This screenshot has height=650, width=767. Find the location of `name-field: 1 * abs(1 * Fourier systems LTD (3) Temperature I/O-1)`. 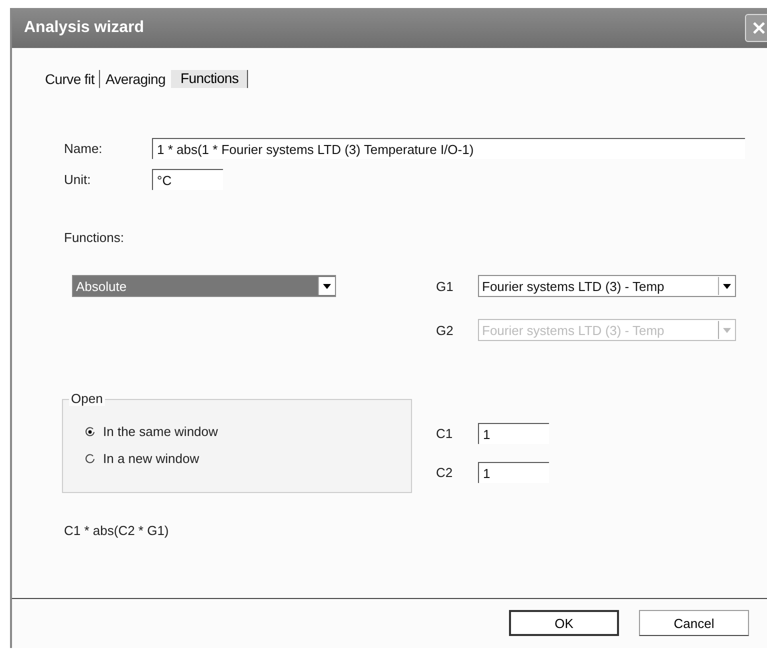

name-field: 1 * abs(1 * Fourier systems LTD (3) Temperature I/O-1) is located at coordinates (448, 148).